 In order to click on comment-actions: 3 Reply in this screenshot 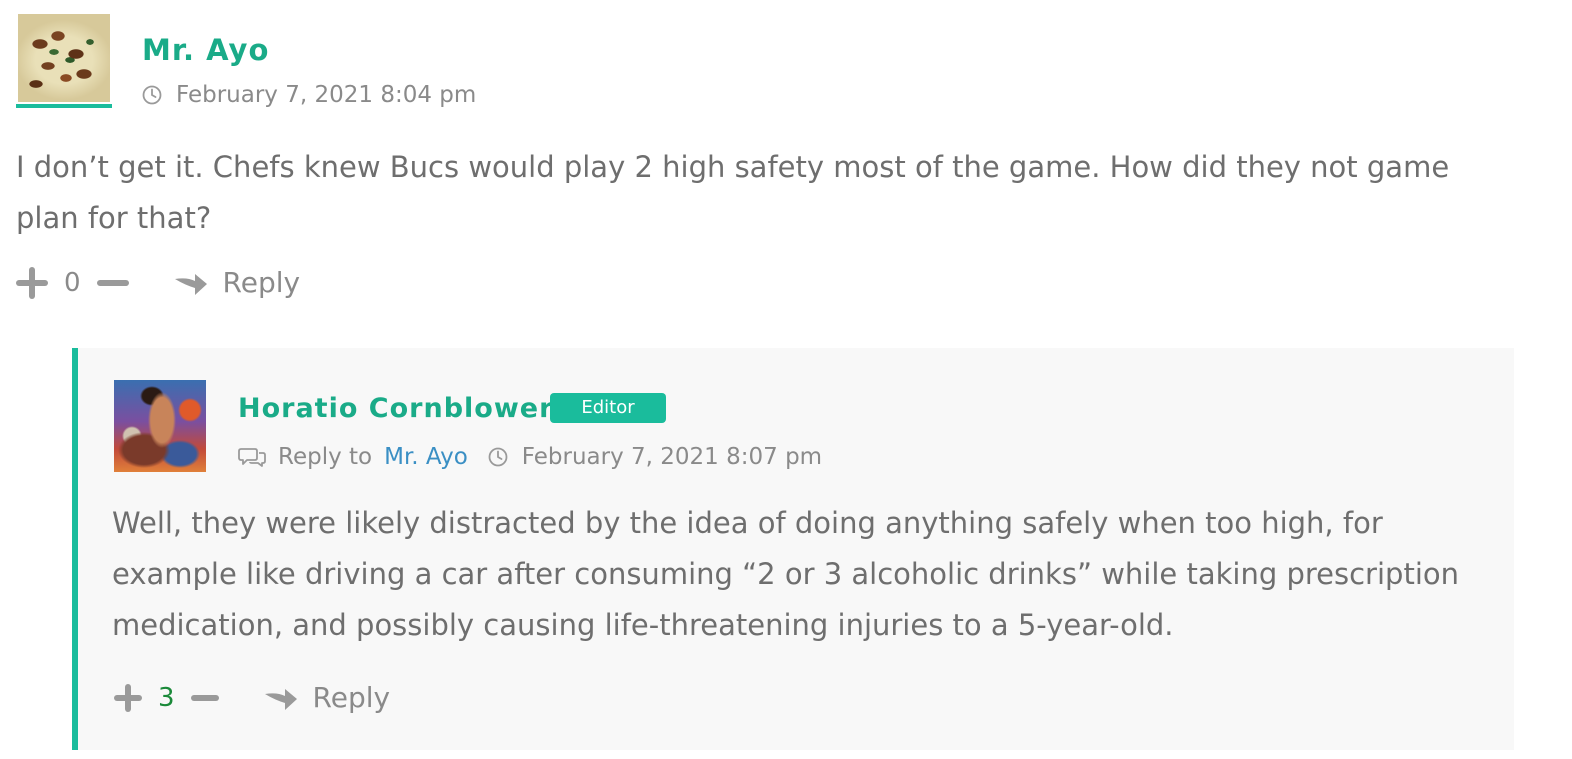, I will do `click(252, 697)`.